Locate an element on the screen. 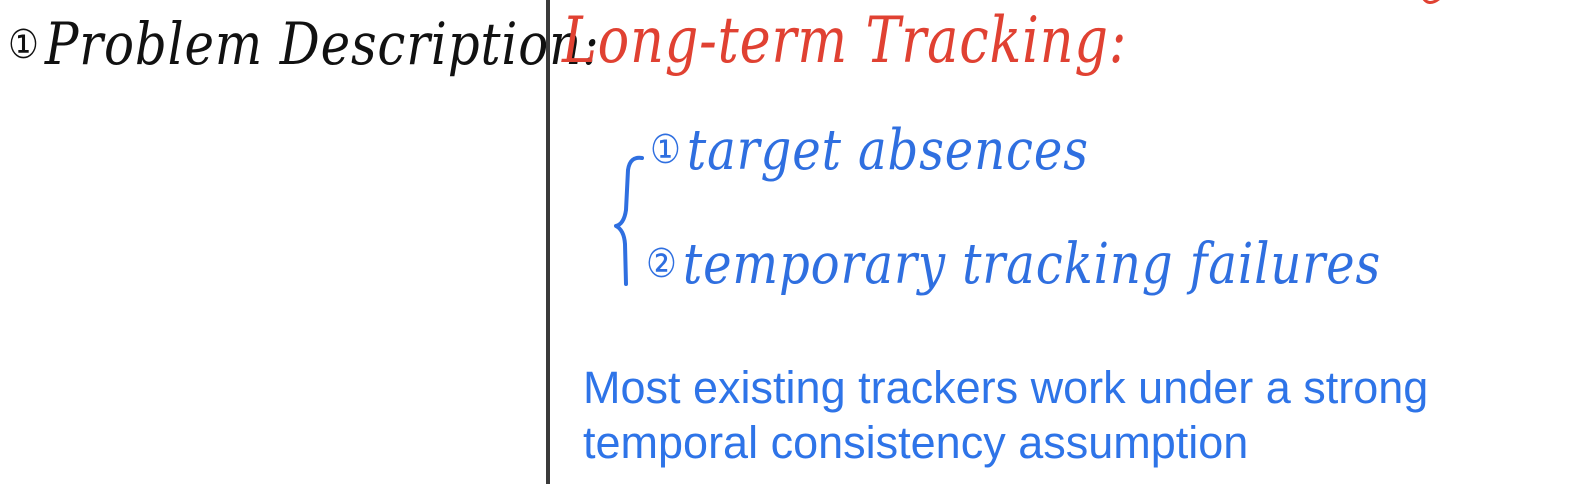 This screenshot has height=484, width=1590. point-text: temporary tracking failures is located at coordinates (1032, 264).